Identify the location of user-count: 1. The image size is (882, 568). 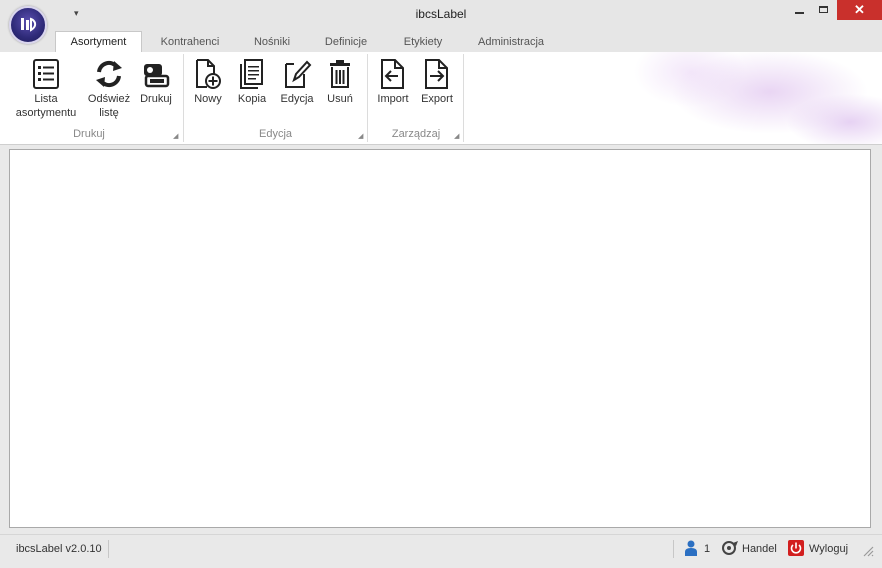
(707, 549).